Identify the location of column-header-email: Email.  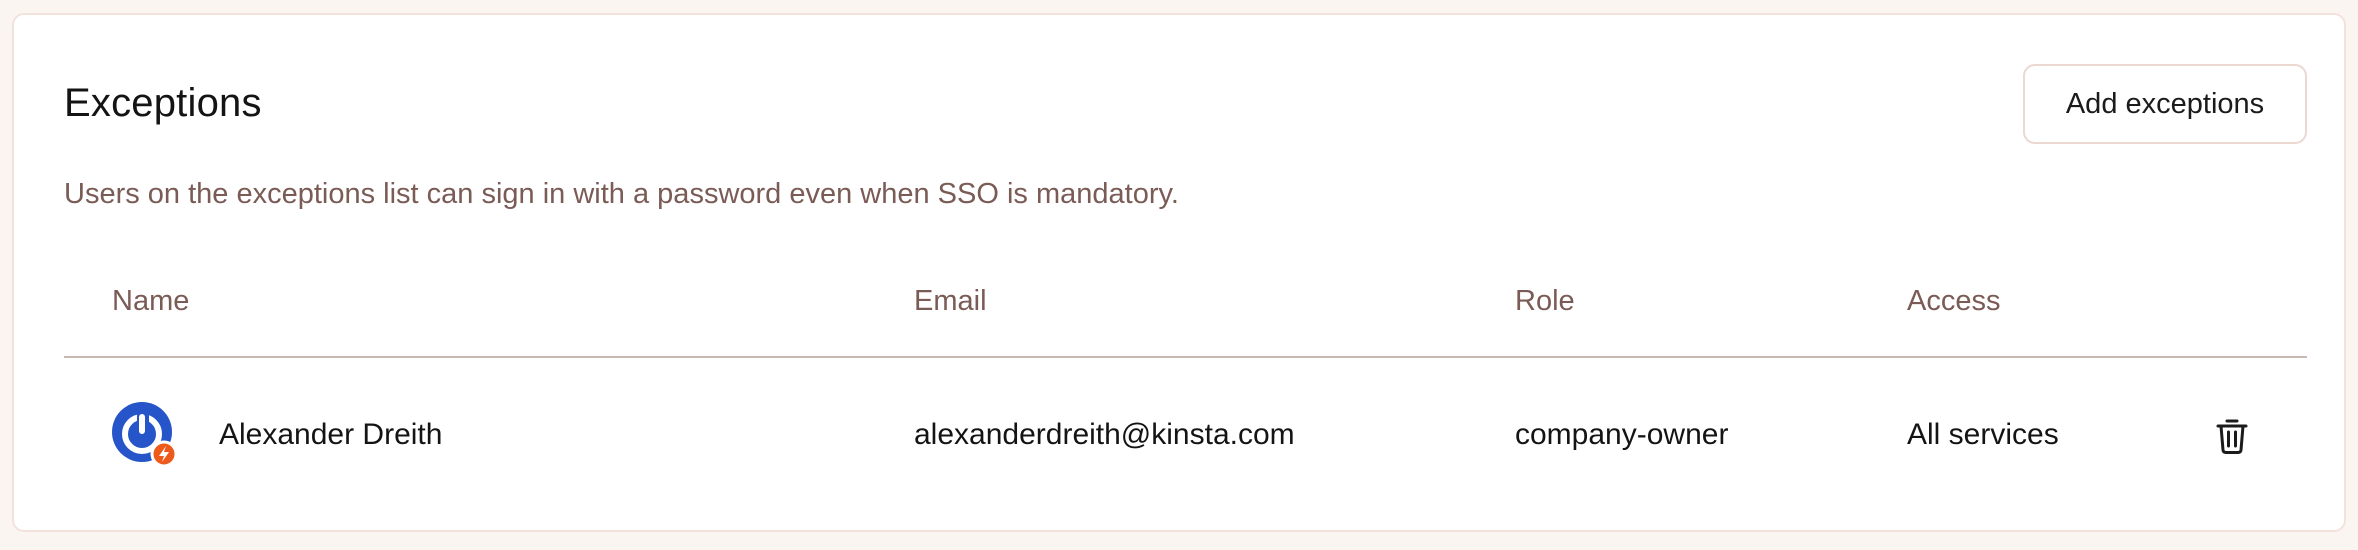
(950, 301).